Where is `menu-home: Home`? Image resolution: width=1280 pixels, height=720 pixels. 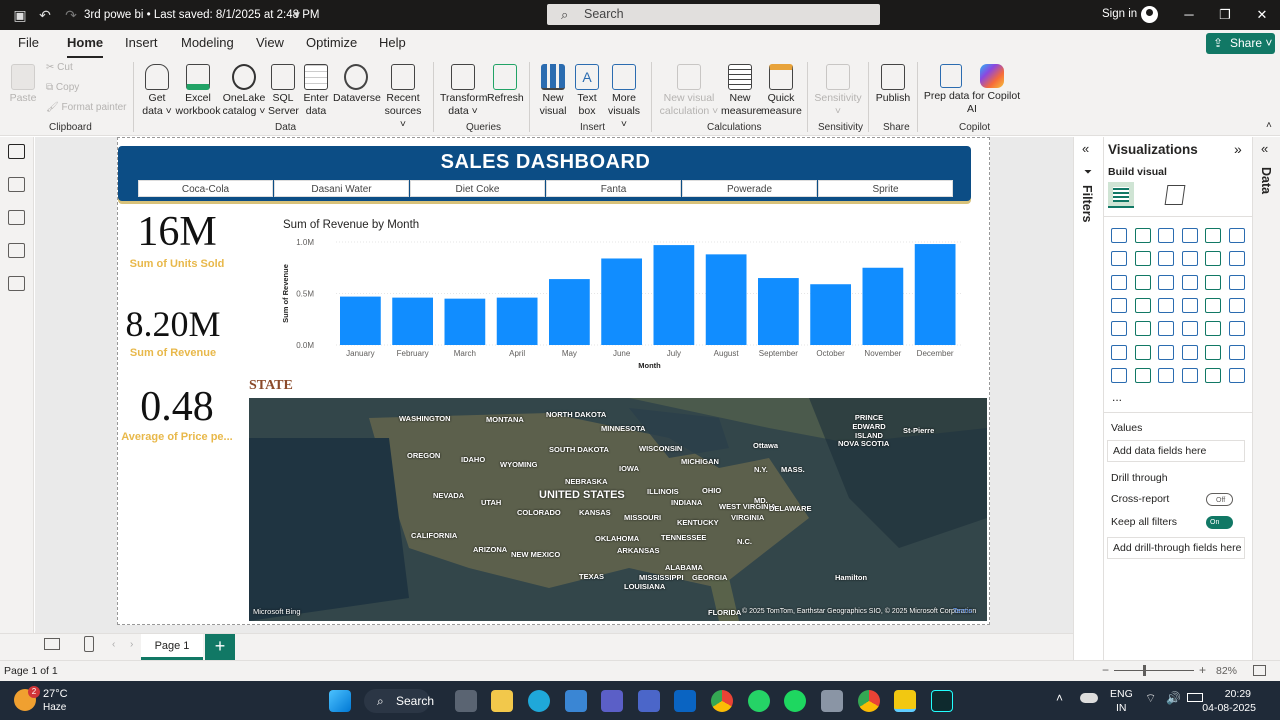
menu-home: Home is located at coordinates (85, 46).